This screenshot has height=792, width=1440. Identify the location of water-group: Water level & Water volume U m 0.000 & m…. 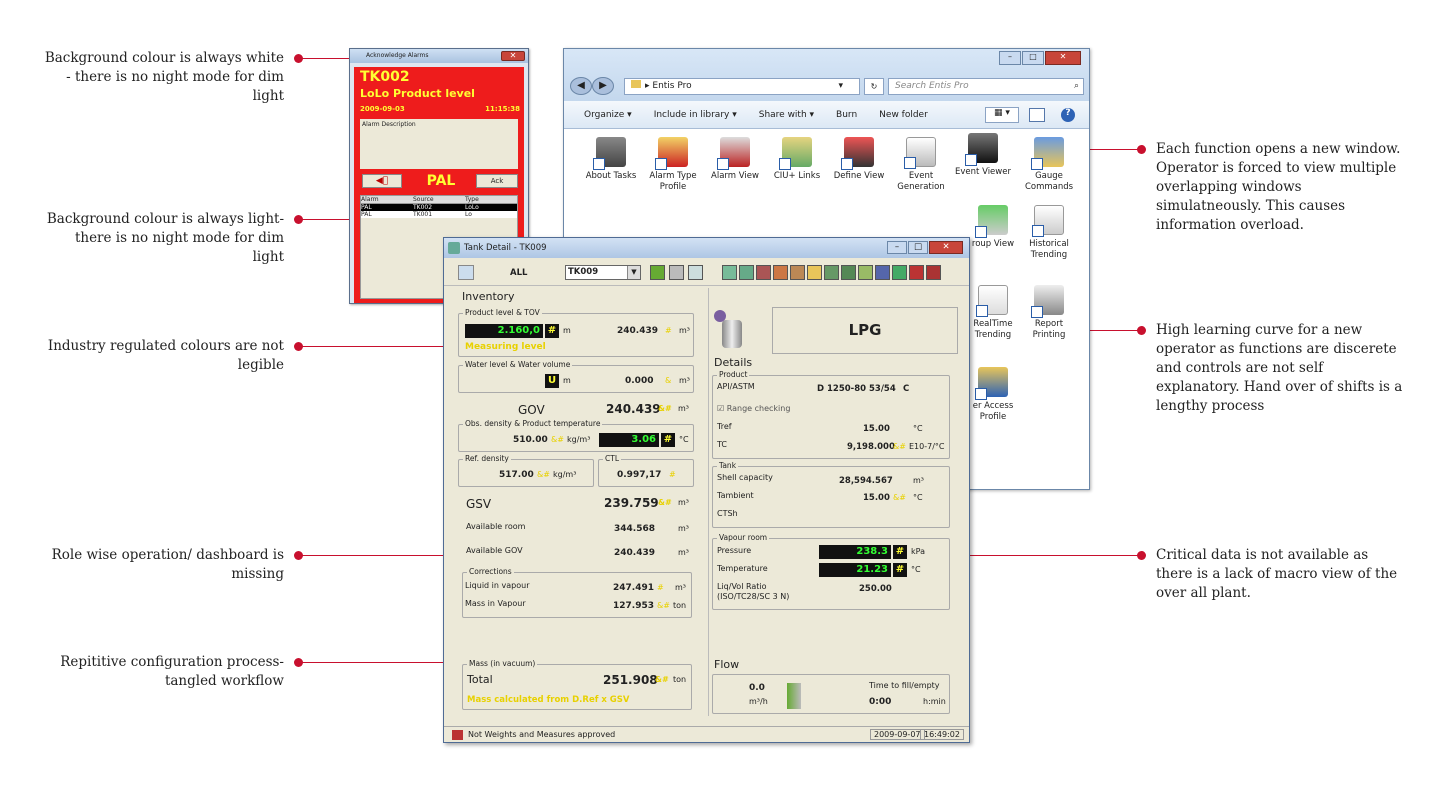
(576, 376).